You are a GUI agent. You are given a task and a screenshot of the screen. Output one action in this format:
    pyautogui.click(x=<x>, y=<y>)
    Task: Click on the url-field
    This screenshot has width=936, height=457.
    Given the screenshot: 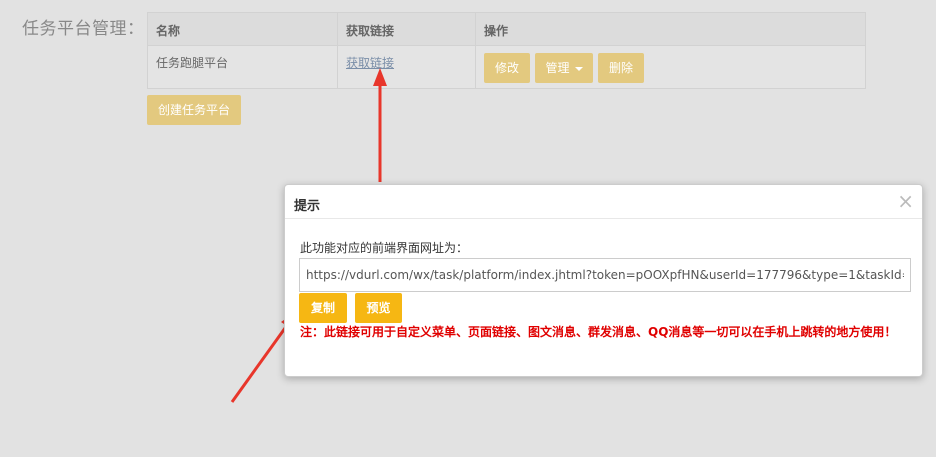 What is the action you would take?
    pyautogui.click(x=605, y=275)
    